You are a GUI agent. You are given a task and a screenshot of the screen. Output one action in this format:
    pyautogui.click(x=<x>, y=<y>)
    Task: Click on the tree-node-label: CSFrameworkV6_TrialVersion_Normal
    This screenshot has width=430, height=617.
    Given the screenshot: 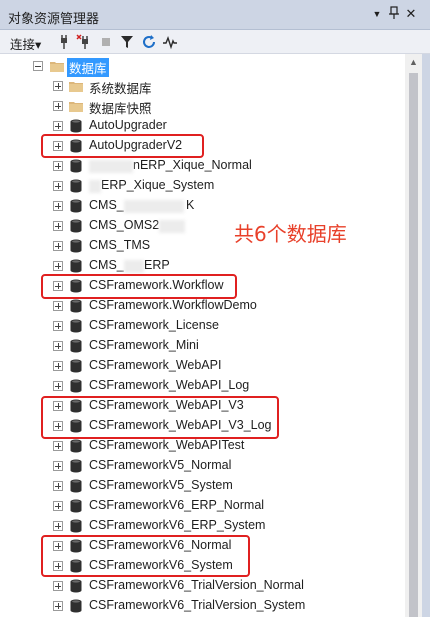 What is the action you would take?
    pyautogui.click(x=196, y=585)
    